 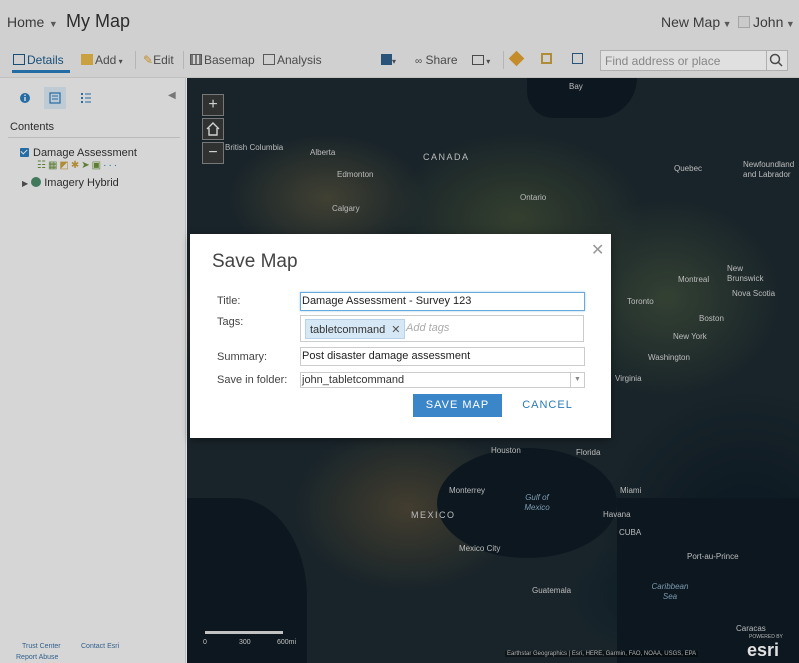 I want to click on title-label: Title:, so click(x=229, y=301).